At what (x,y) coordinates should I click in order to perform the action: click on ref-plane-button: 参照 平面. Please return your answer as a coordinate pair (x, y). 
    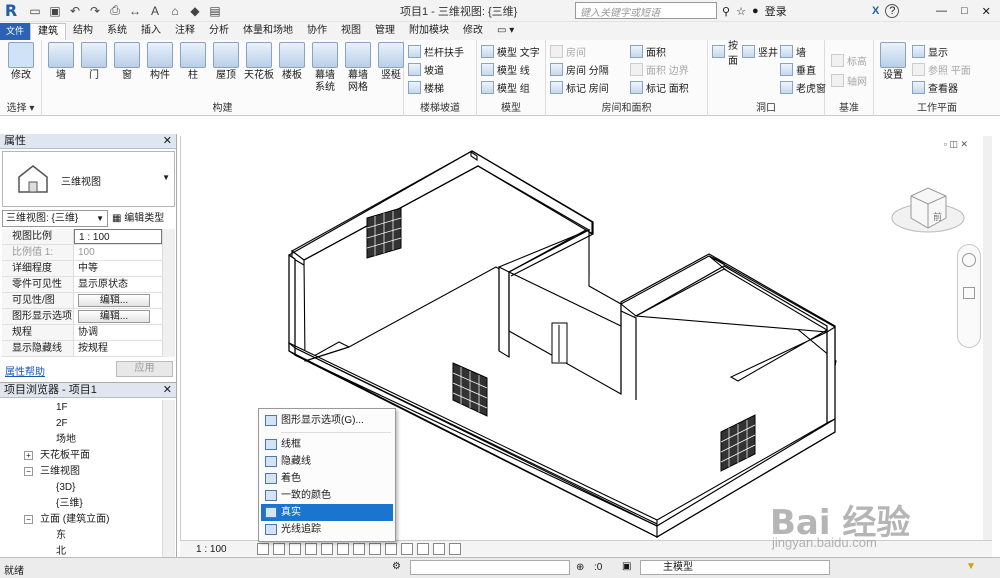
    Looking at the image, I should click on (941, 69).